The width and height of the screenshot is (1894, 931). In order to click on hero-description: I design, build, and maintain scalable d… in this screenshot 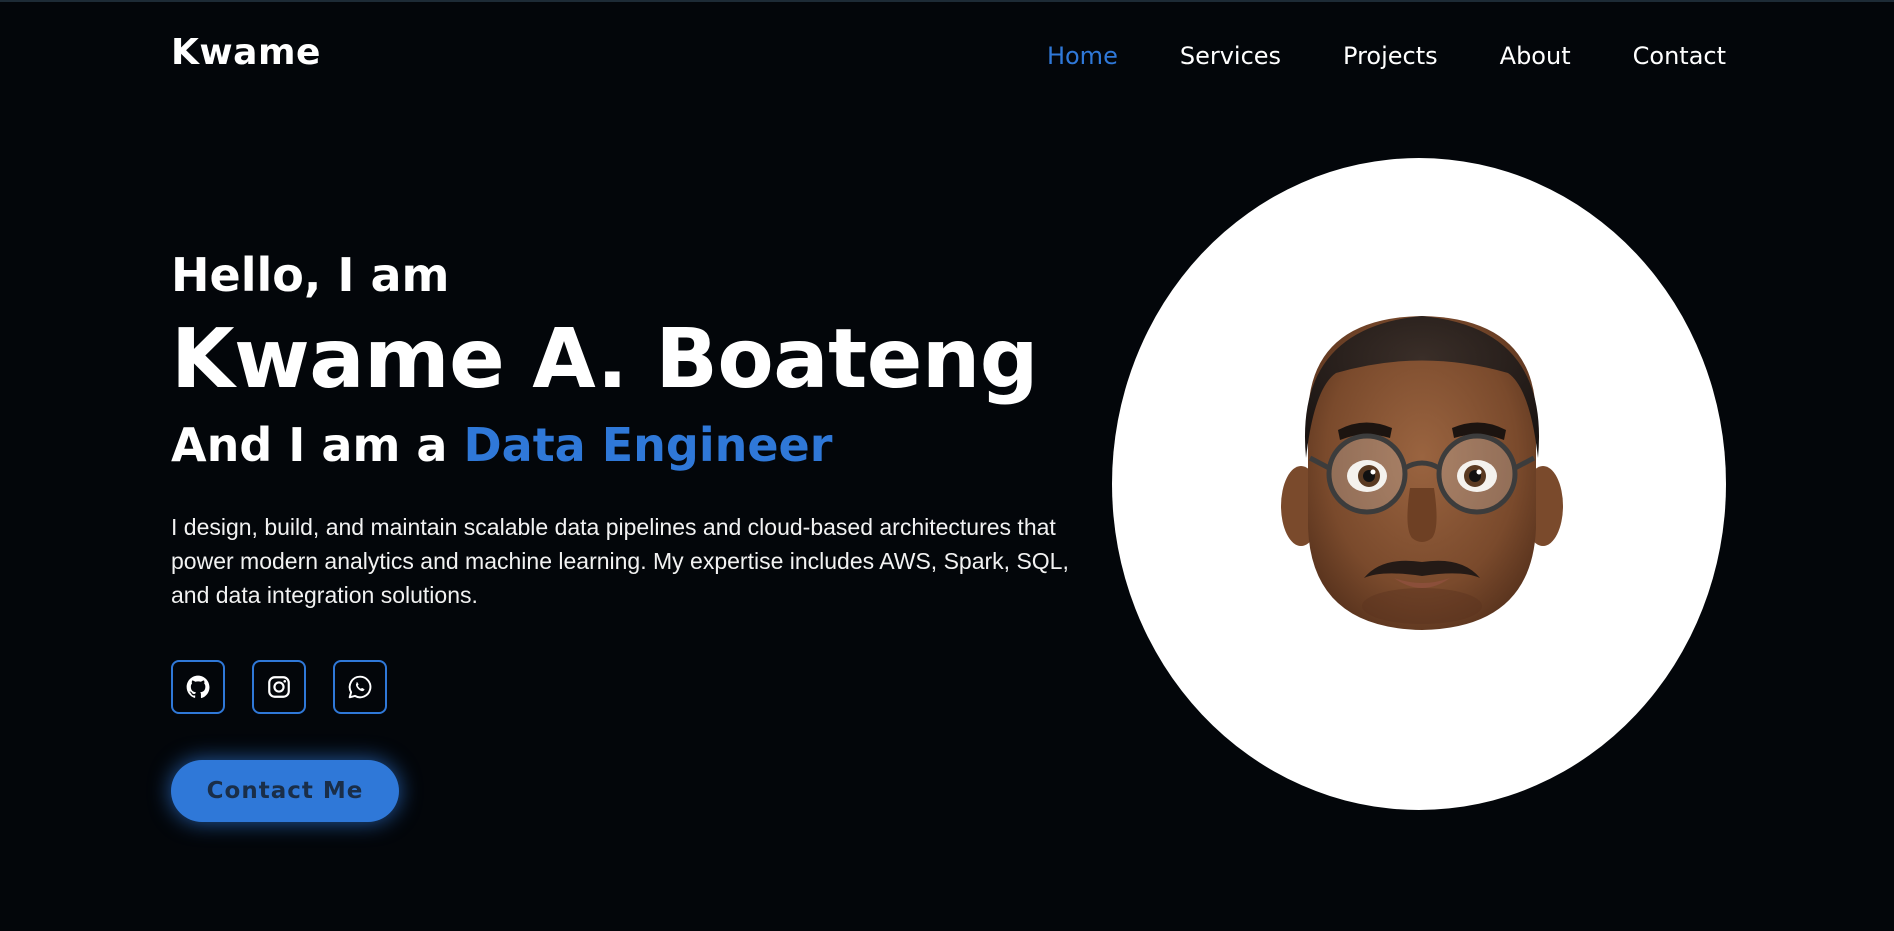, I will do `click(620, 561)`.